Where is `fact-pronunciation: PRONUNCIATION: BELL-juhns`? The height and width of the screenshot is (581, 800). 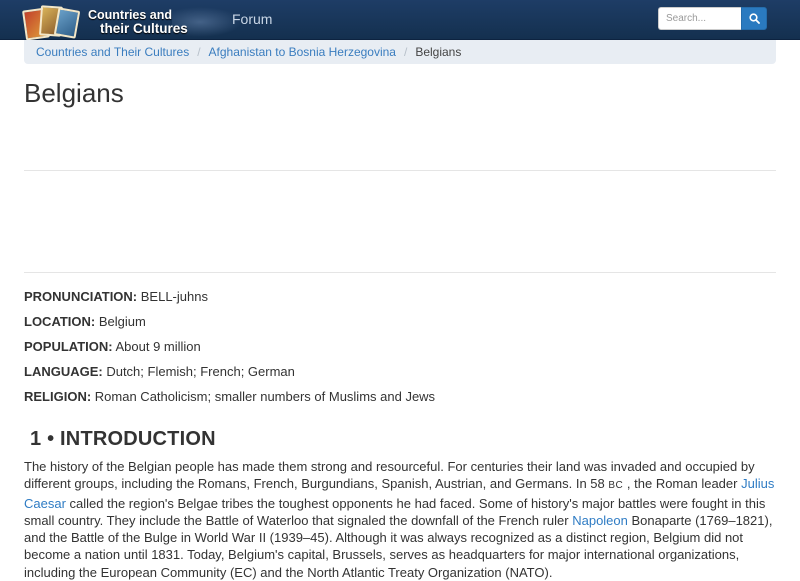
fact-pronunciation: PRONUNCIATION: BELL-juhns is located at coordinates (116, 296).